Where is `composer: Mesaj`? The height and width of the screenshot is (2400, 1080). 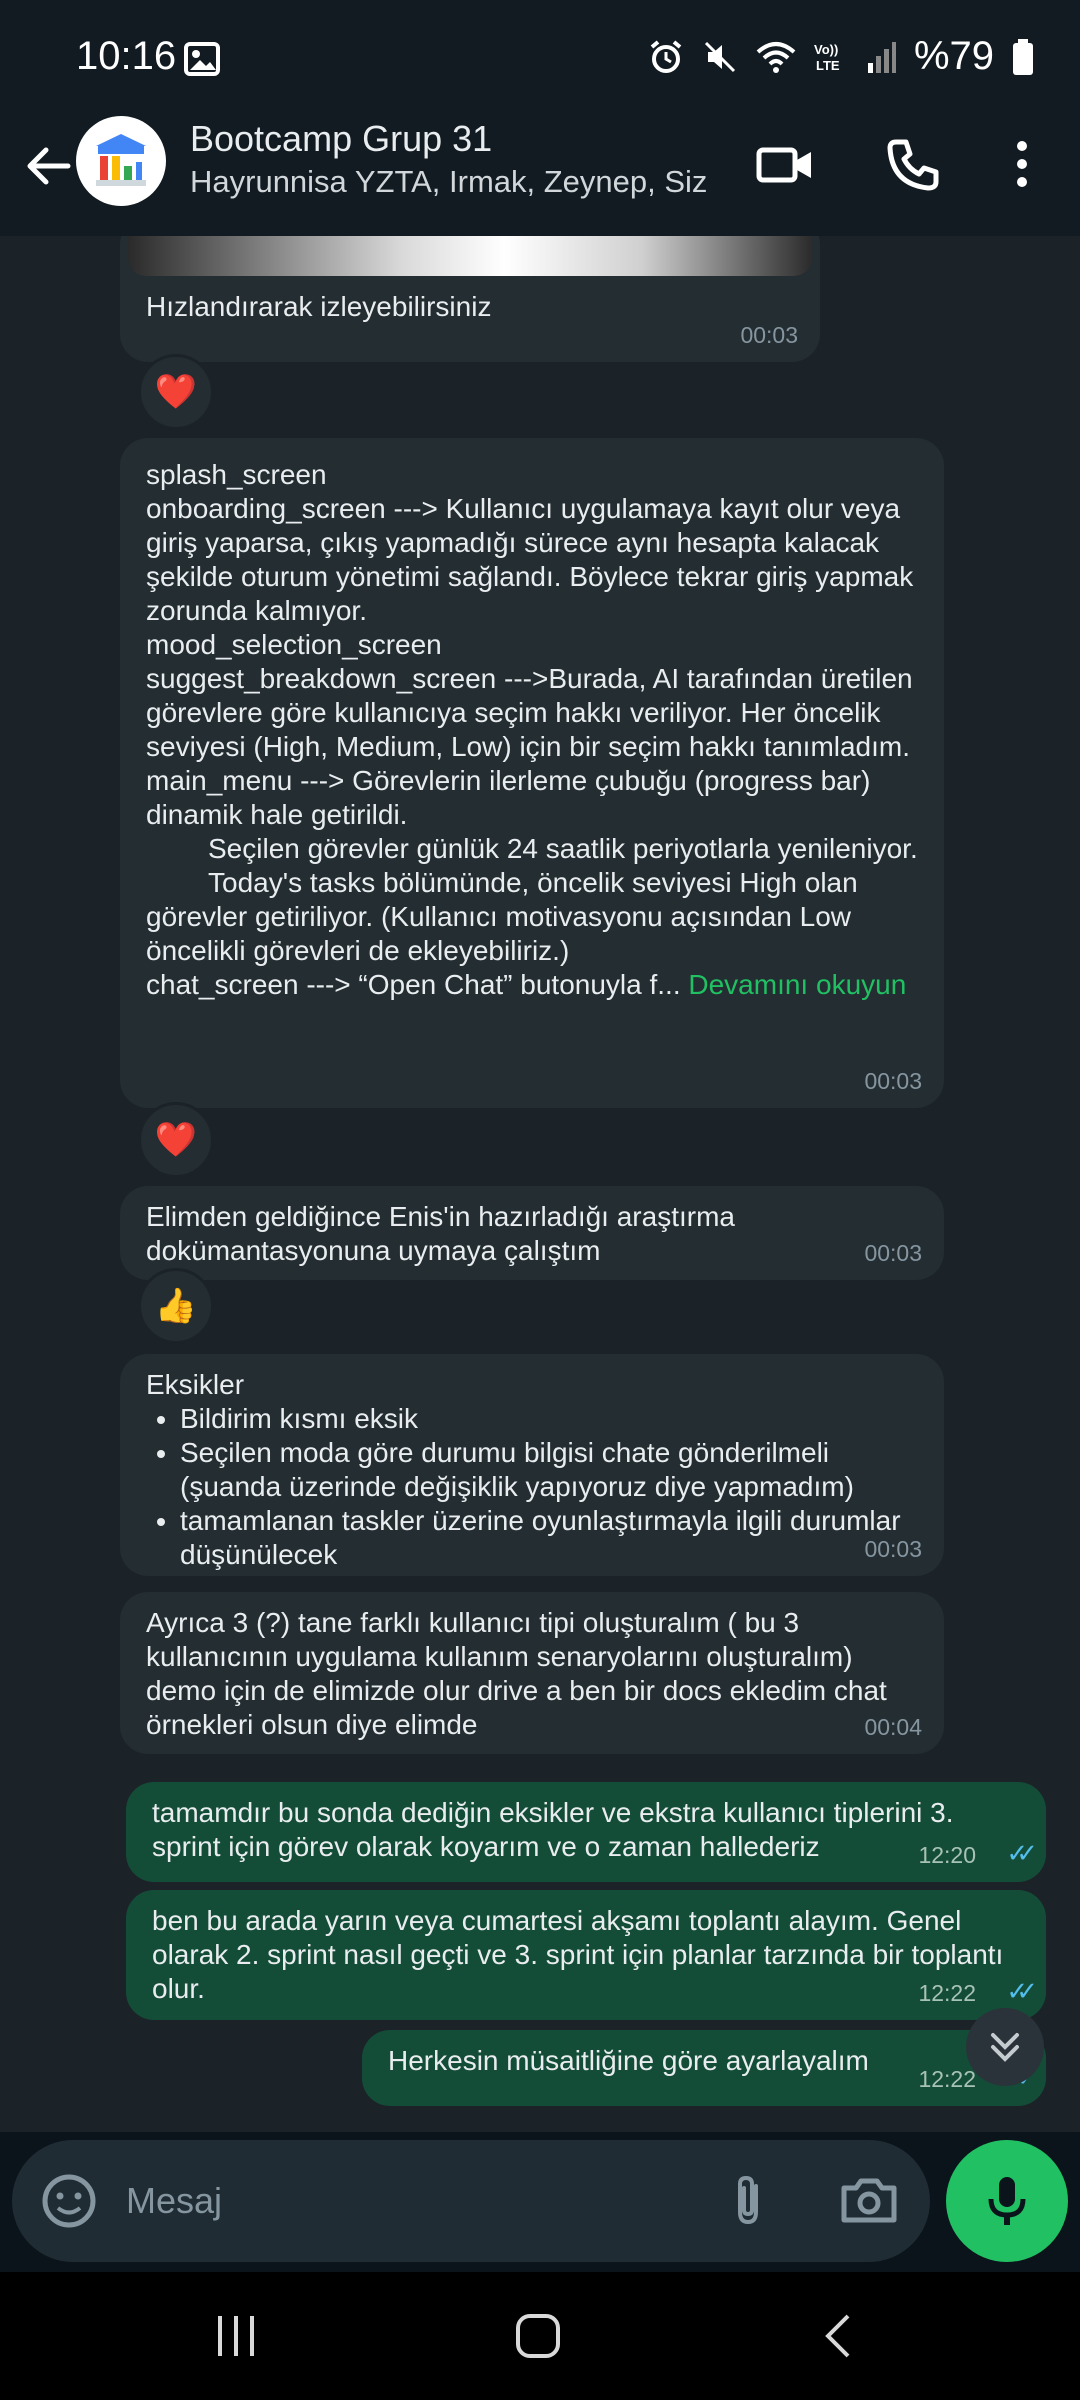 composer: Mesaj is located at coordinates (540, 2202).